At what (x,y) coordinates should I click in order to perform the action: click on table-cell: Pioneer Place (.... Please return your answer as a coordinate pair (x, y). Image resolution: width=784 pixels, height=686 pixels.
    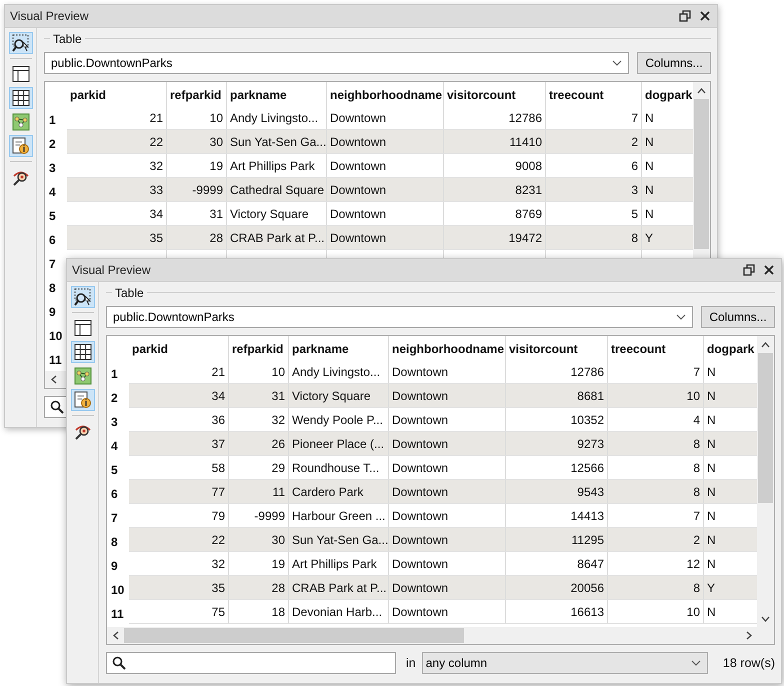
    Looking at the image, I should click on (339, 444).